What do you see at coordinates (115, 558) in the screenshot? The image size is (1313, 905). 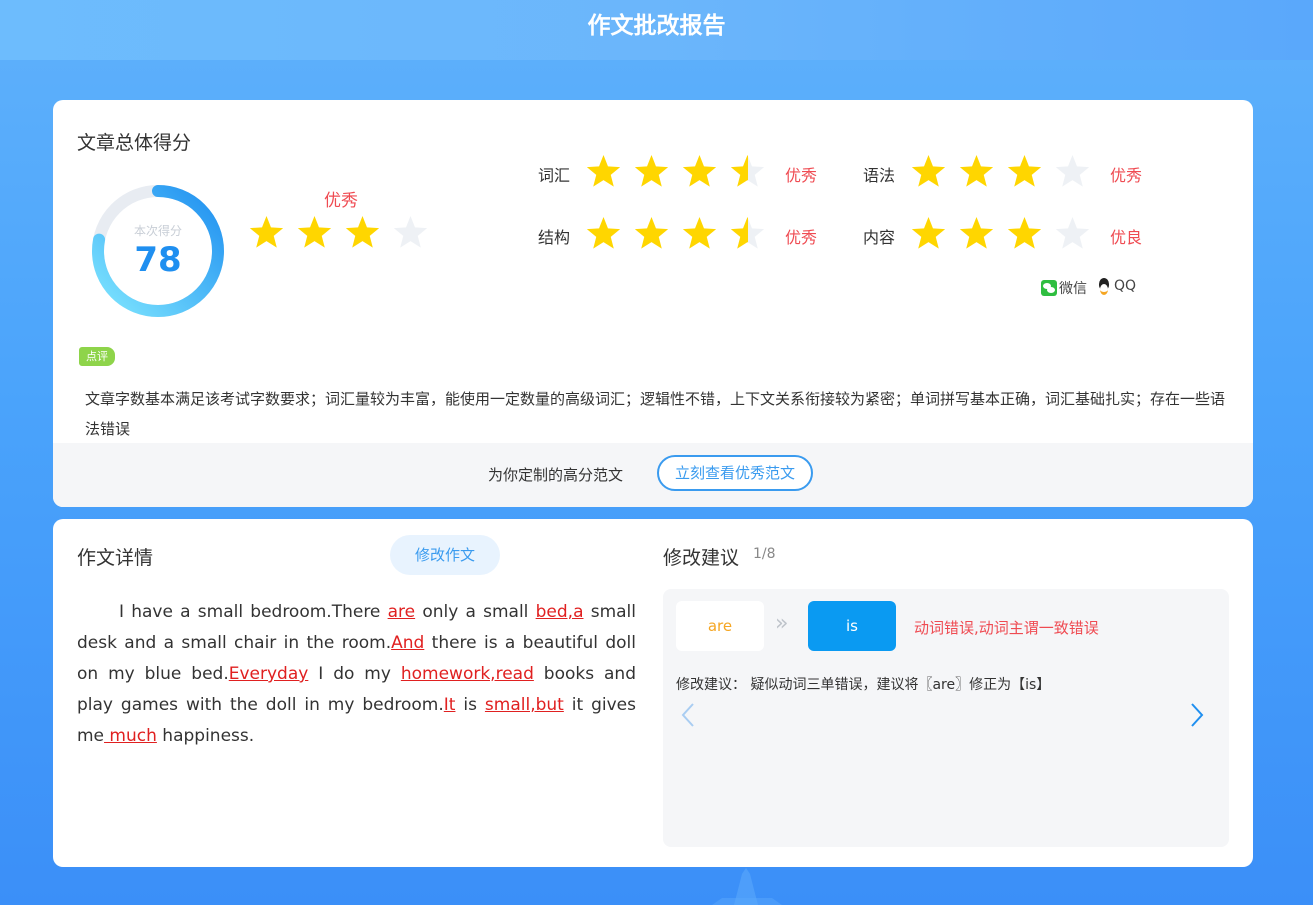 I see `essay-detail-title: 作文详情` at bounding box center [115, 558].